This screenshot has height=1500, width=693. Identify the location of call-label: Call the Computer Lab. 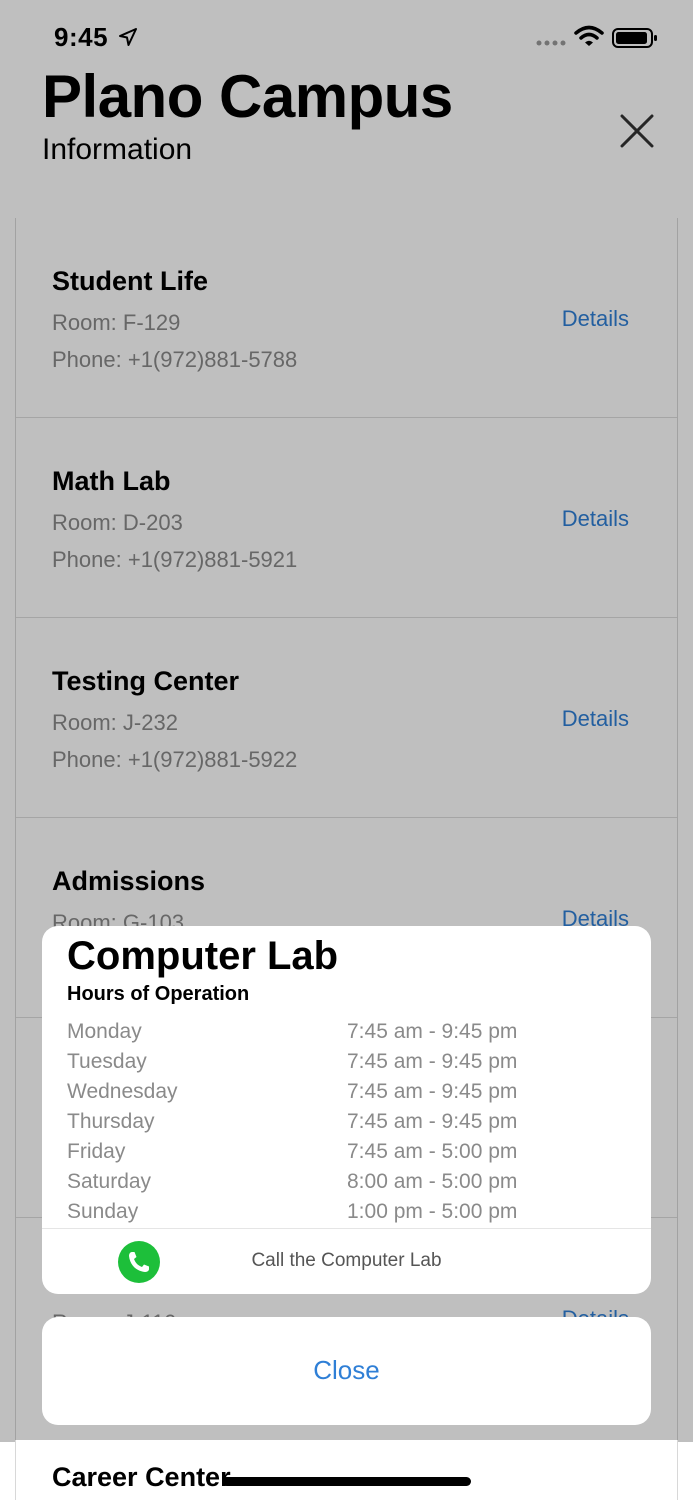
(346, 1260).